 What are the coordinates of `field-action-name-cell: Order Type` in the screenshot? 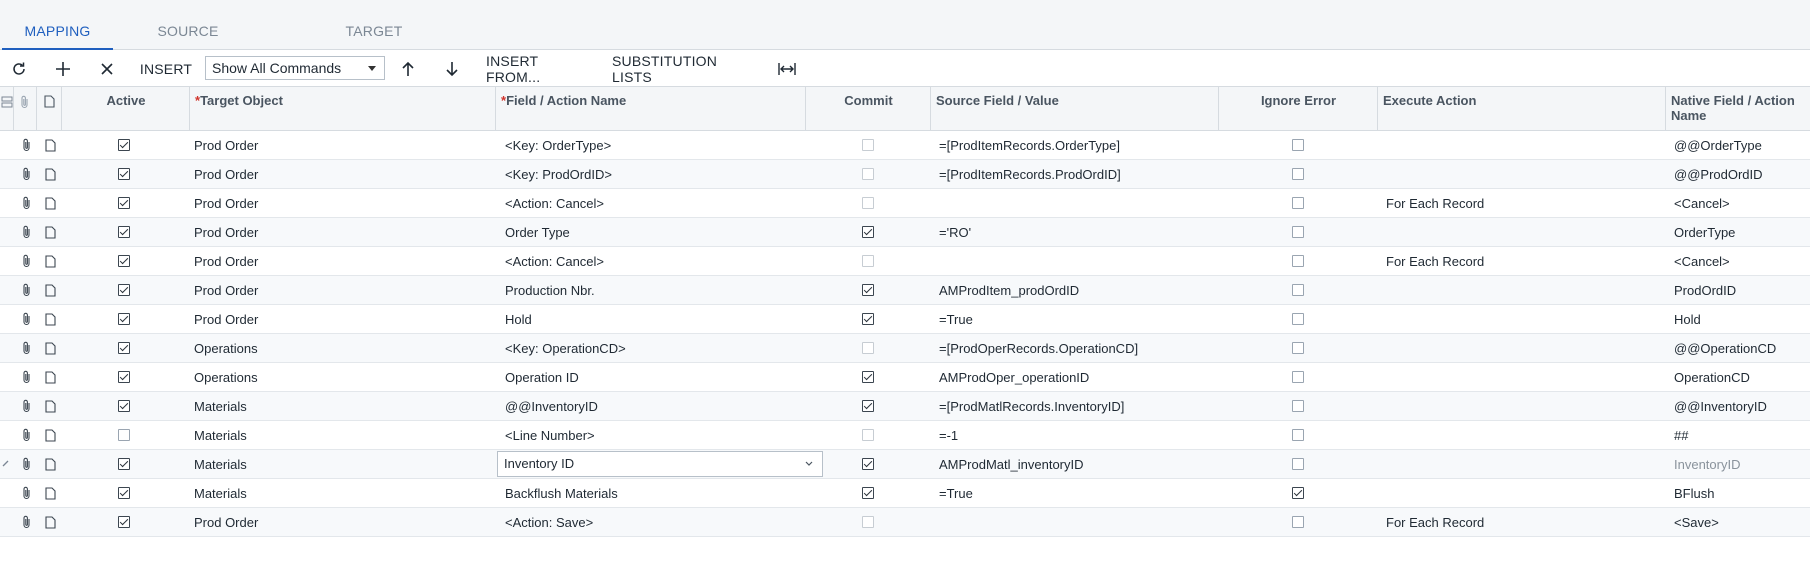 It's located at (647, 232).